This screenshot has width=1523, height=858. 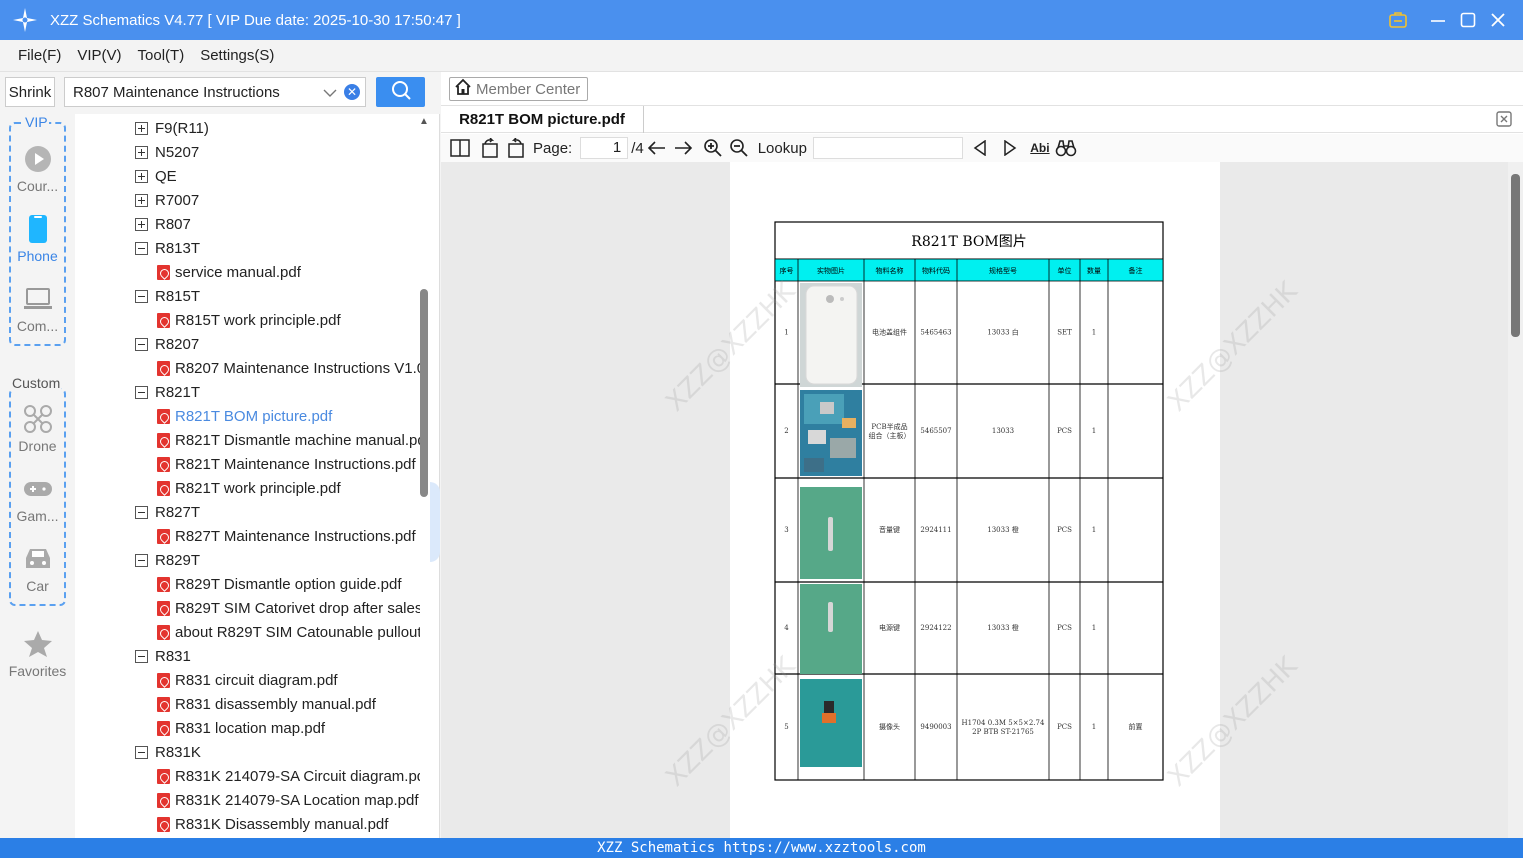 I want to click on tree-file: about R829T SIM Catounable pullout, so click(x=288, y=632).